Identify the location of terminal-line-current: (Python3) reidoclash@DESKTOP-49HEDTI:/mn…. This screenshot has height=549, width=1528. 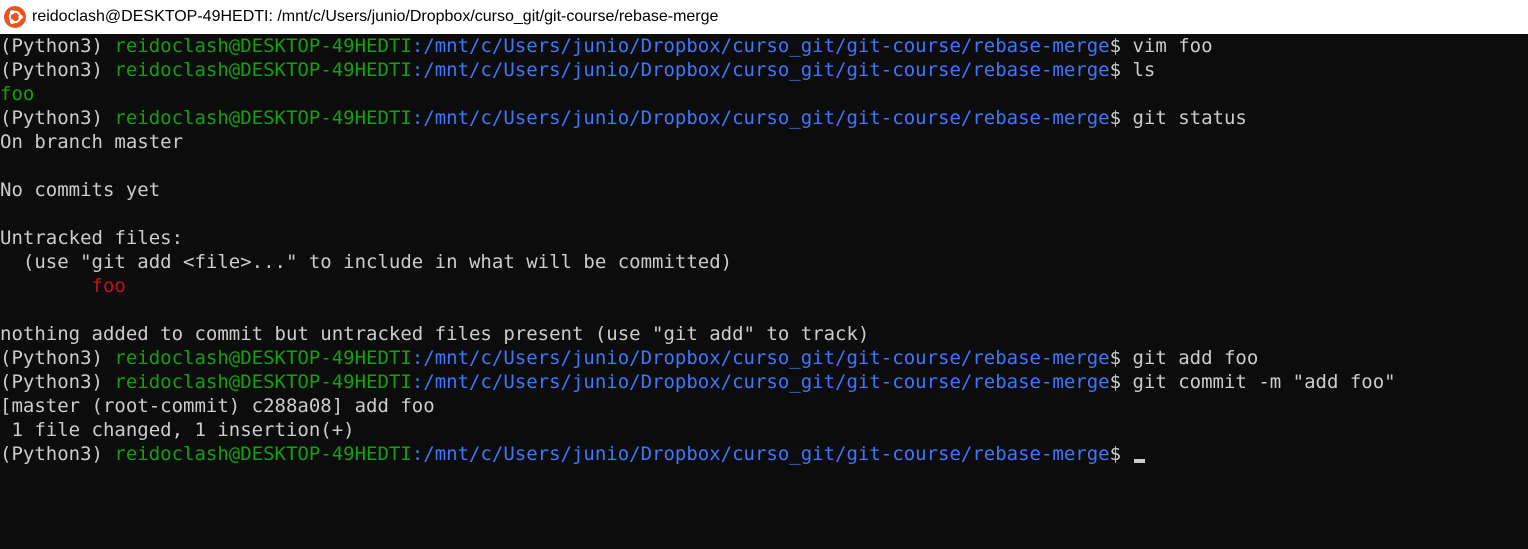
(764, 454).